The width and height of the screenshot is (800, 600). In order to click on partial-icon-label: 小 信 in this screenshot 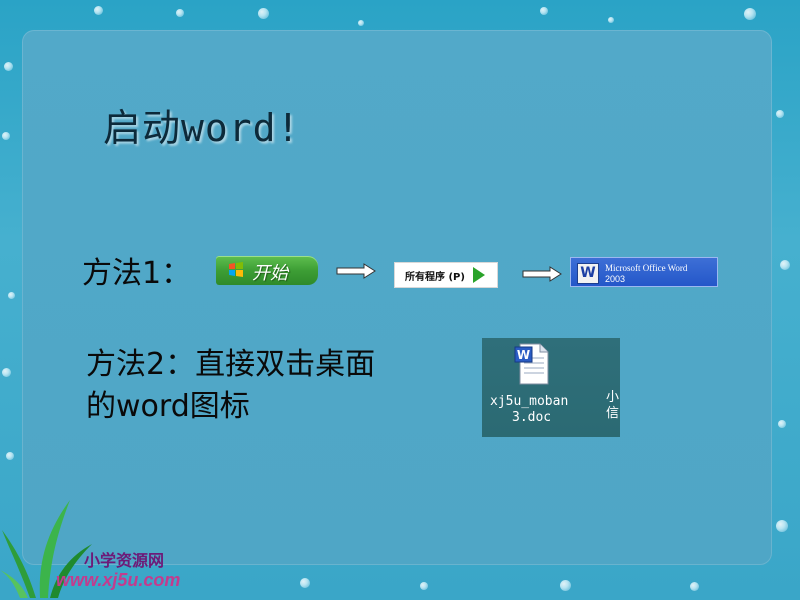, I will do `click(612, 406)`.